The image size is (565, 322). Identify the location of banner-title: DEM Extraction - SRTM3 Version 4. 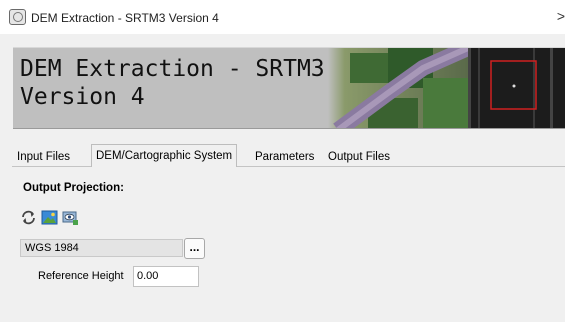
(172, 83).